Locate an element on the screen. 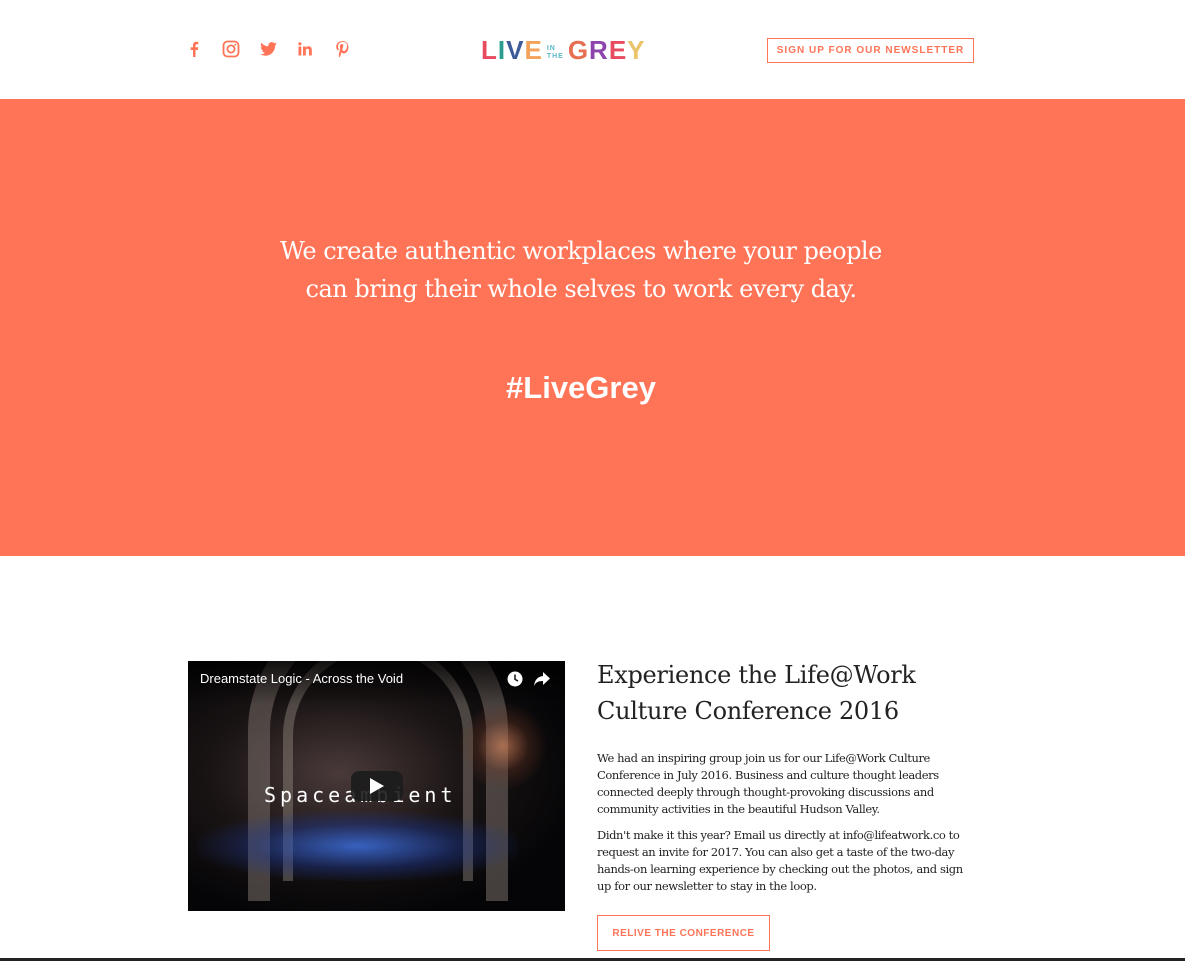 The image size is (1185, 961). play-icon is located at coordinates (377, 786).